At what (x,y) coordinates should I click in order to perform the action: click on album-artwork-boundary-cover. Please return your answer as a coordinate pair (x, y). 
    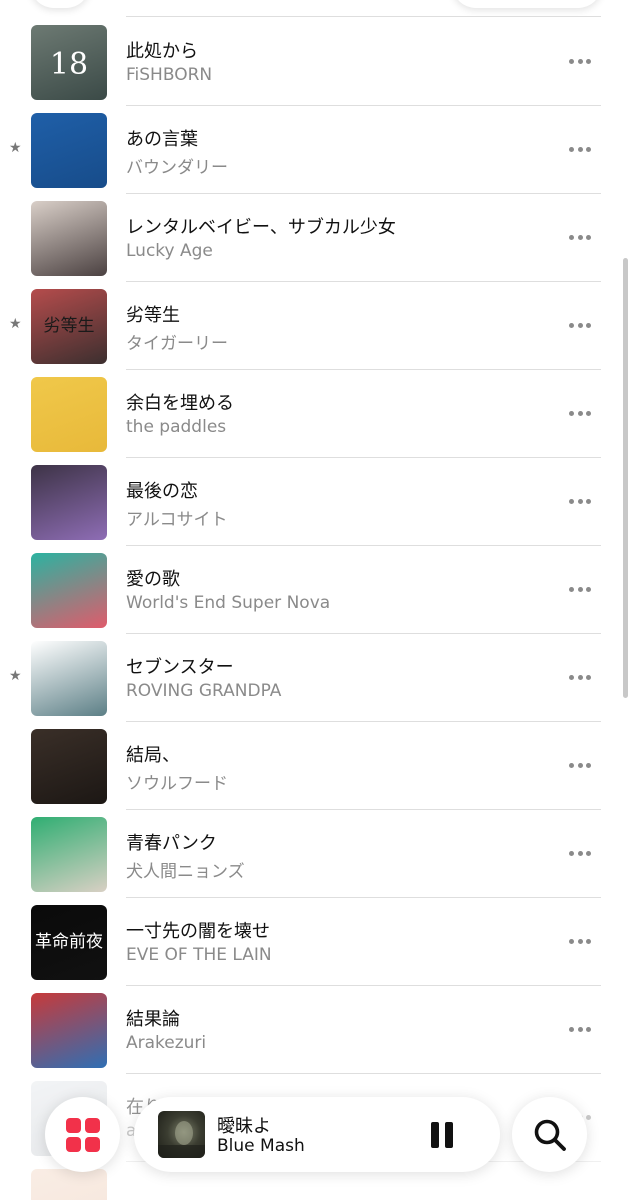
    Looking at the image, I should click on (69, 150).